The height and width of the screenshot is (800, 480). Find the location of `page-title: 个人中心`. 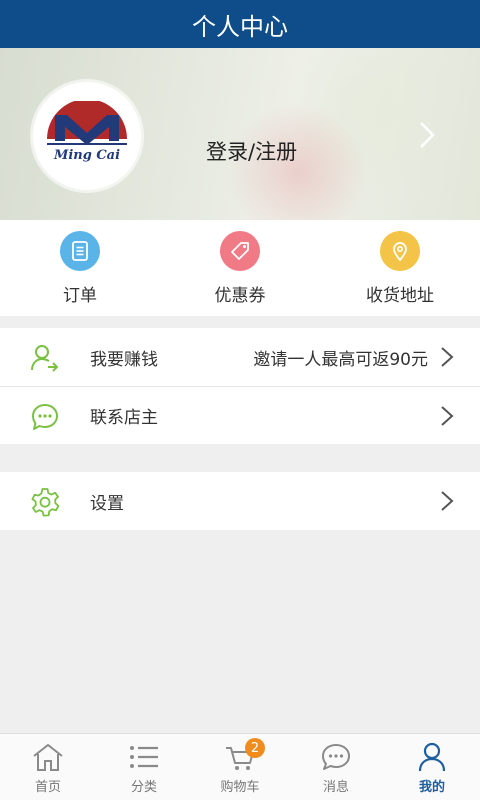

page-title: 个人中心 is located at coordinates (240, 26).